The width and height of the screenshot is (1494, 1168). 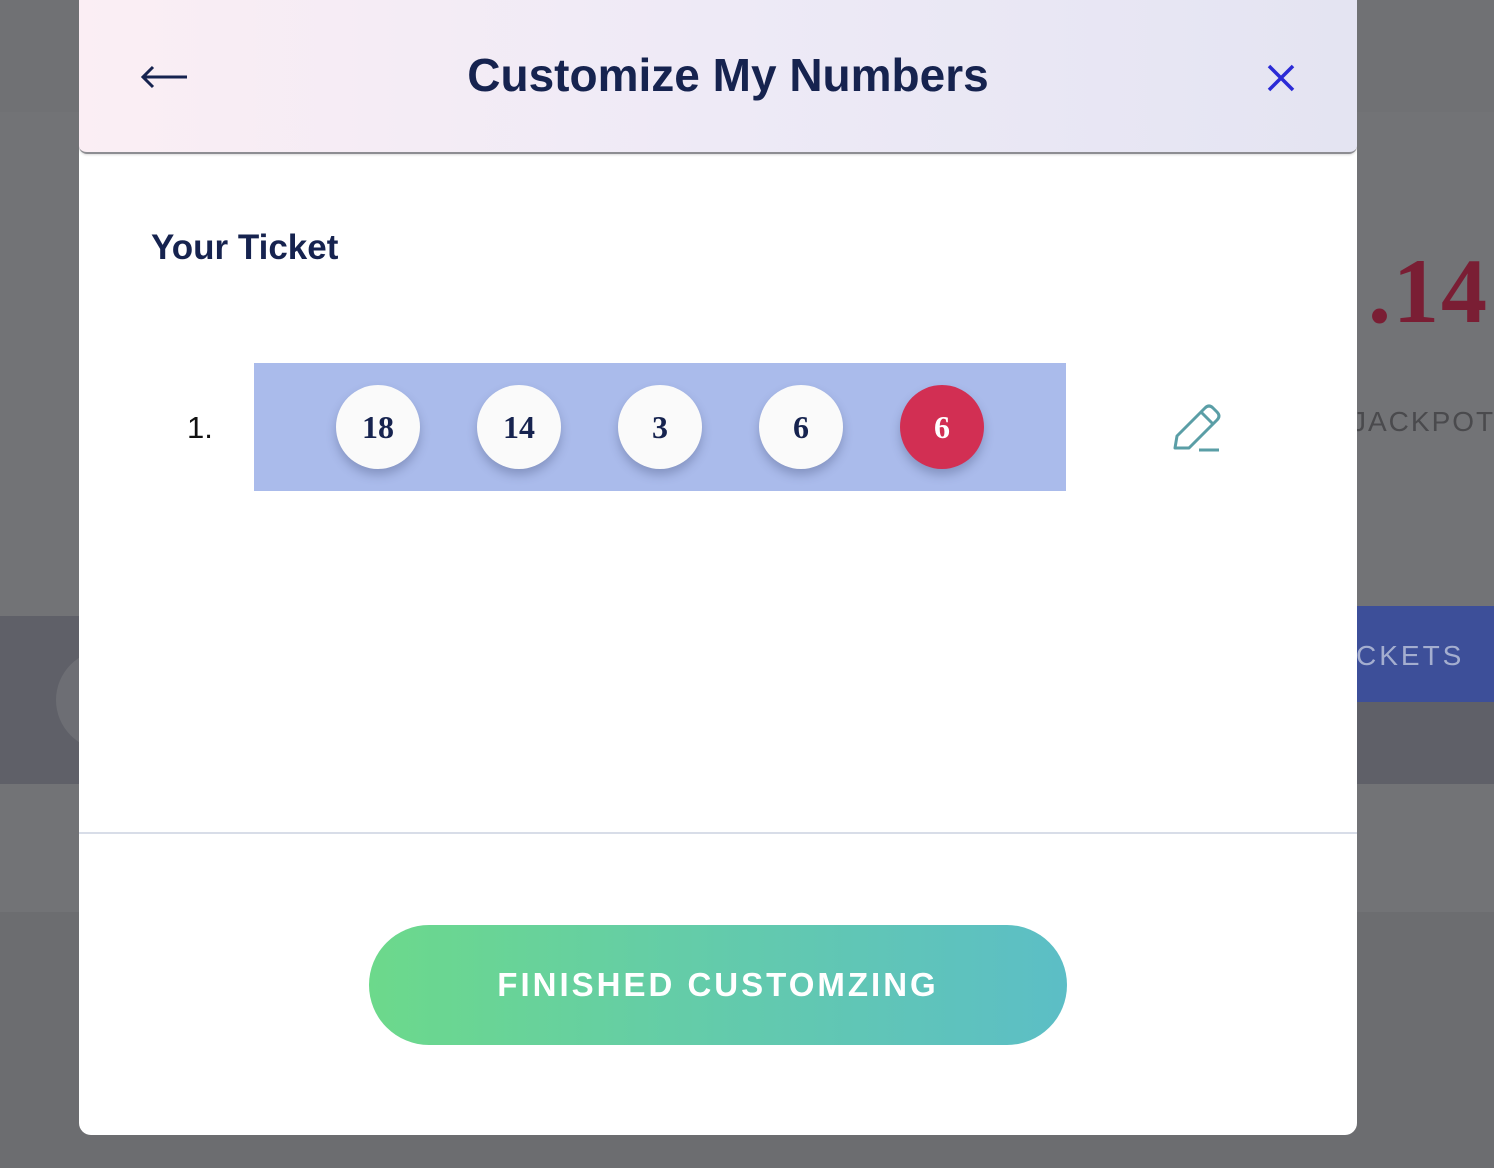 I want to click on bonus-ball: 6, so click(x=942, y=427).